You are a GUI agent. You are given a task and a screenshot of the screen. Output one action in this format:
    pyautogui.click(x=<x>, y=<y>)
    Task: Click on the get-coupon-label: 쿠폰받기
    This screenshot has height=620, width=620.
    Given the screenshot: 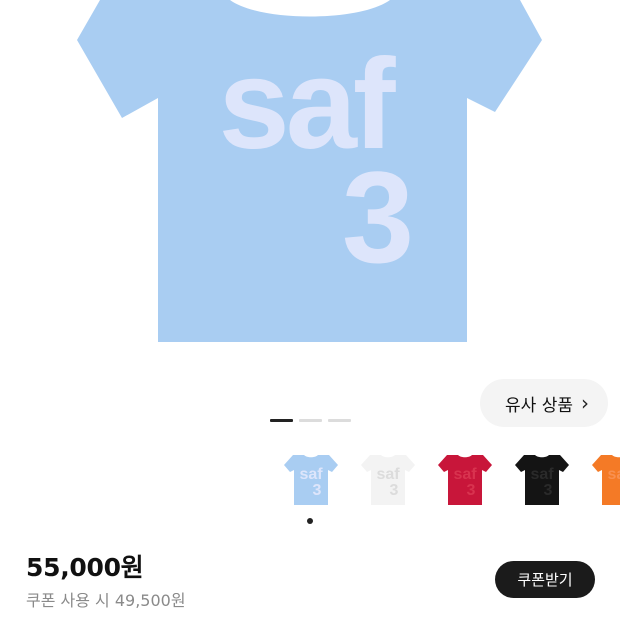 What is the action you would take?
    pyautogui.click(x=545, y=580)
    